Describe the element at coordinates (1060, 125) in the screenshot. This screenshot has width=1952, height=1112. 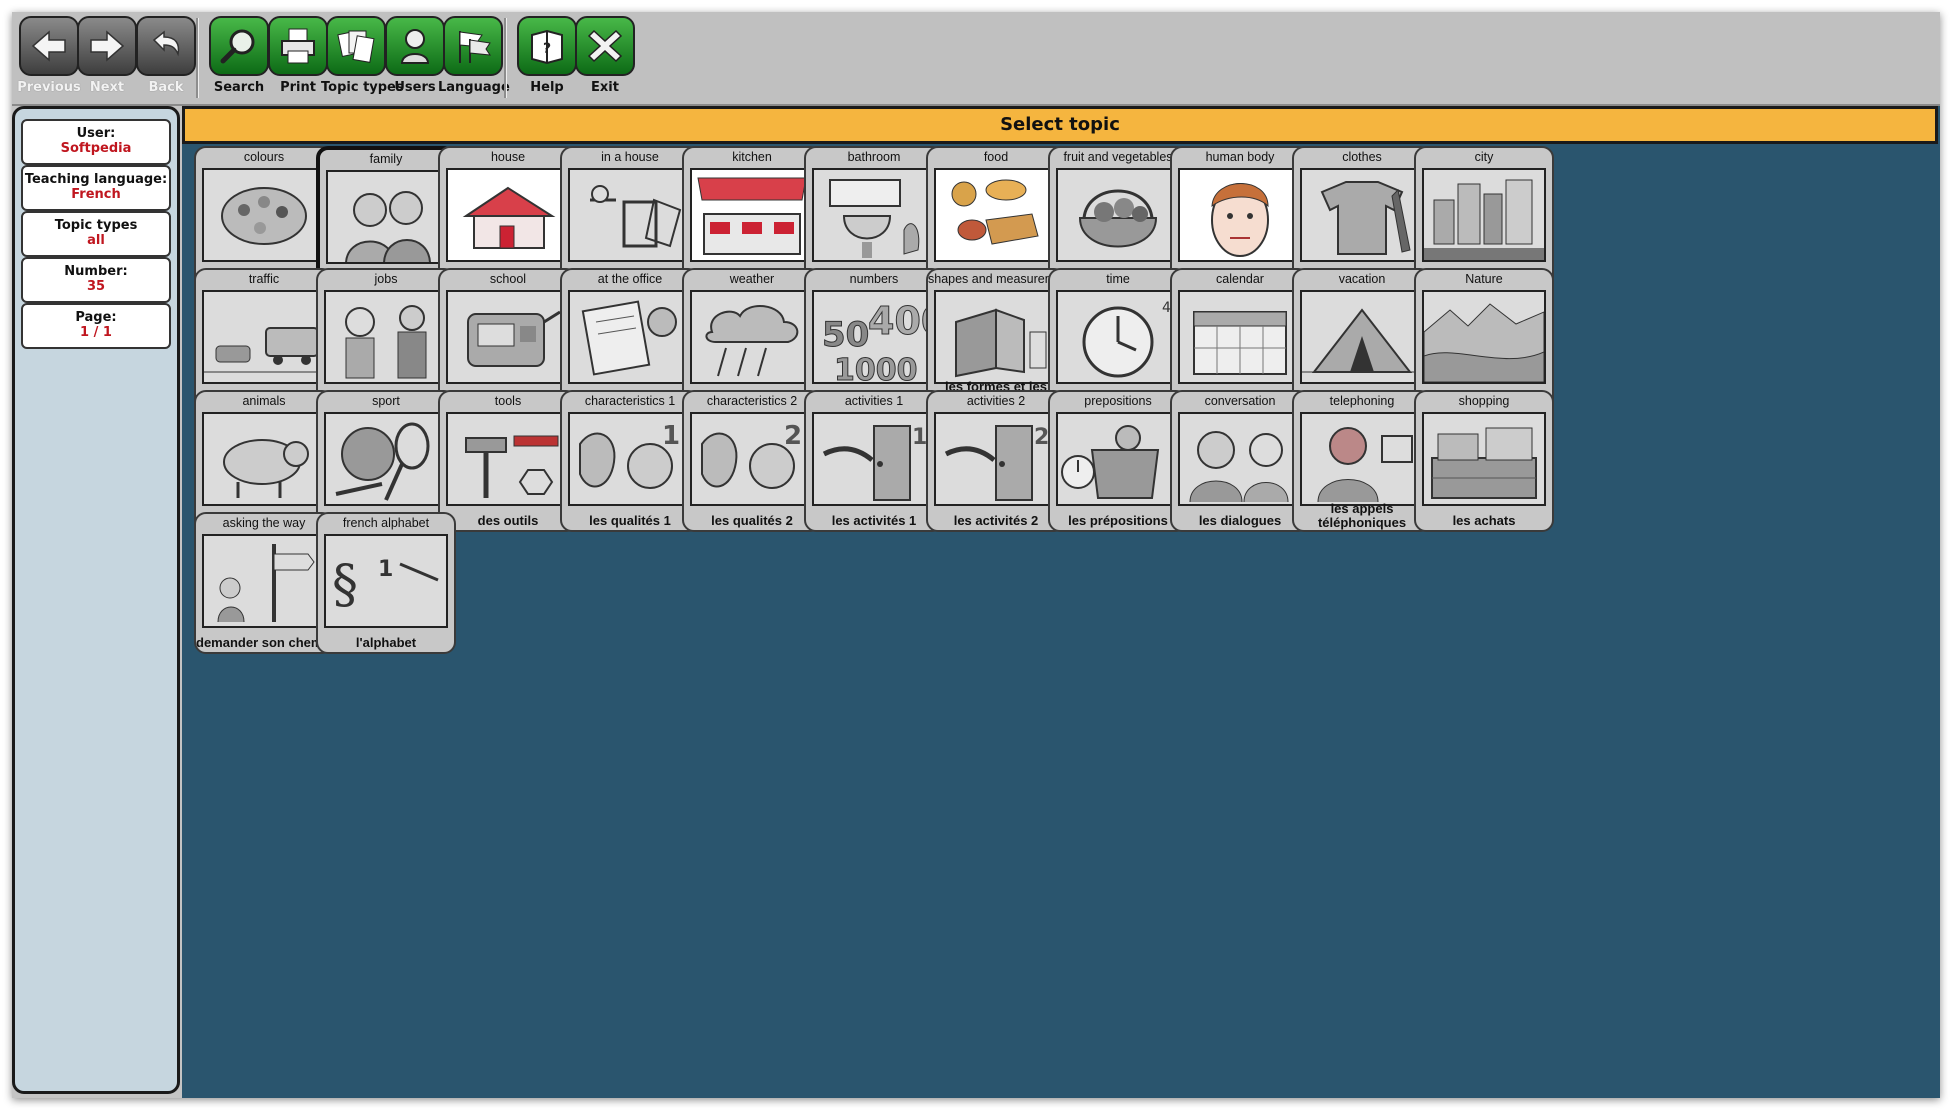
I see `page-title: Select topic` at that location.